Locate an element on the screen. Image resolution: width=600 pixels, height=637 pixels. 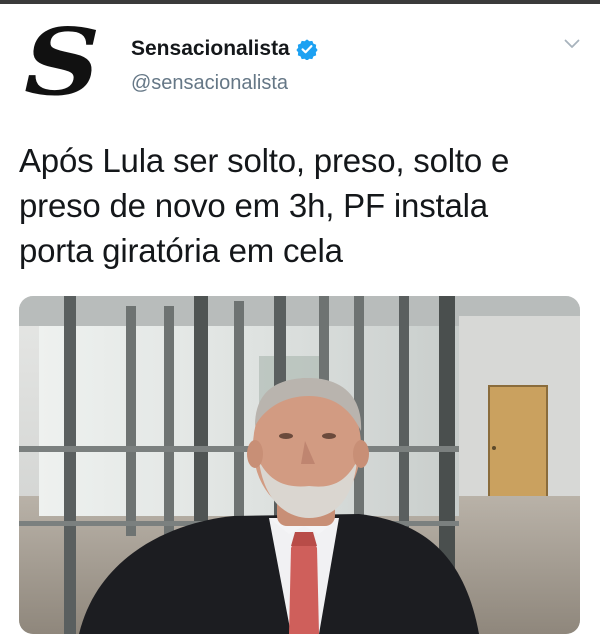
display-name: Sensacionalista is located at coordinates (210, 49).